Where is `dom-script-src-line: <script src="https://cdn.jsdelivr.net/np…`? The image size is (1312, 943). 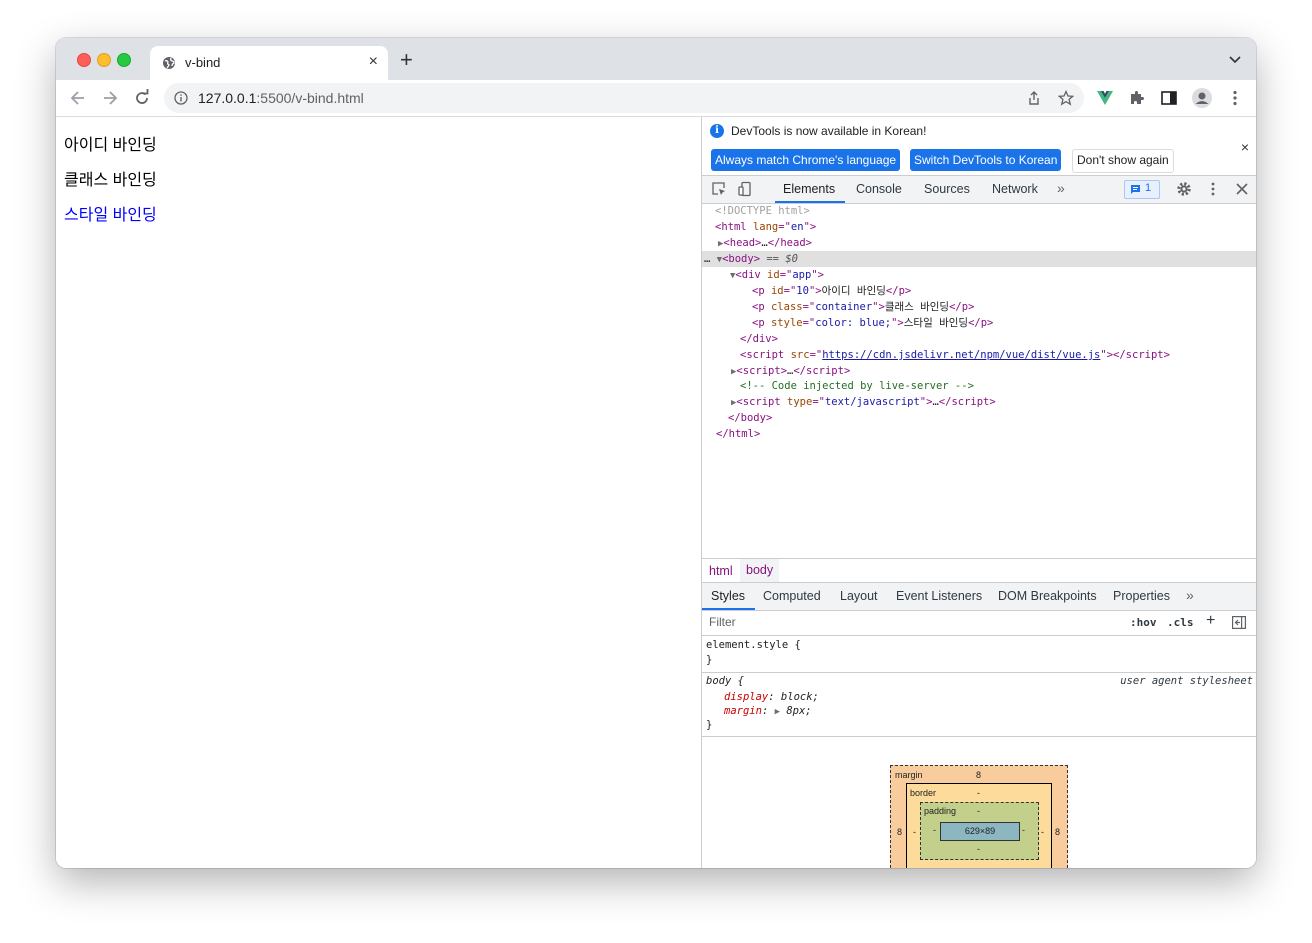 dom-script-src-line: <script src="https://cdn.jsdelivr.net/np… is located at coordinates (979, 355).